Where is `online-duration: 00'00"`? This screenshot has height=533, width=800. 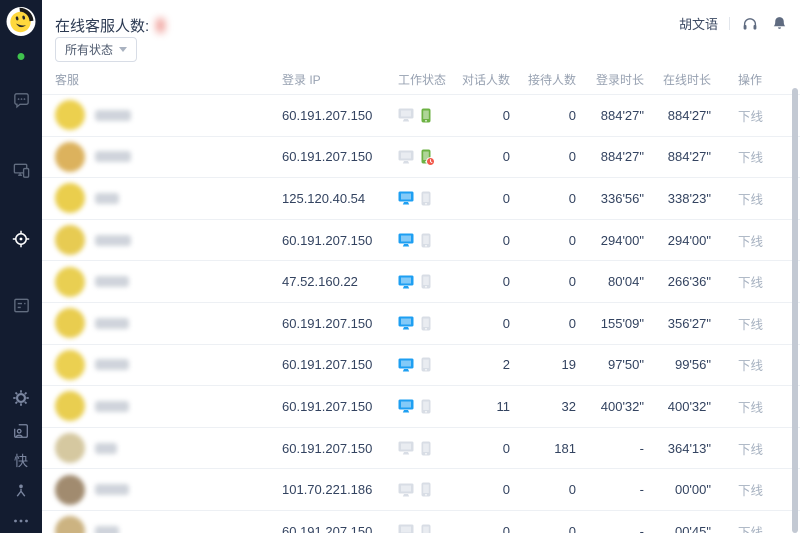 online-duration: 00'00" is located at coordinates (692, 490).